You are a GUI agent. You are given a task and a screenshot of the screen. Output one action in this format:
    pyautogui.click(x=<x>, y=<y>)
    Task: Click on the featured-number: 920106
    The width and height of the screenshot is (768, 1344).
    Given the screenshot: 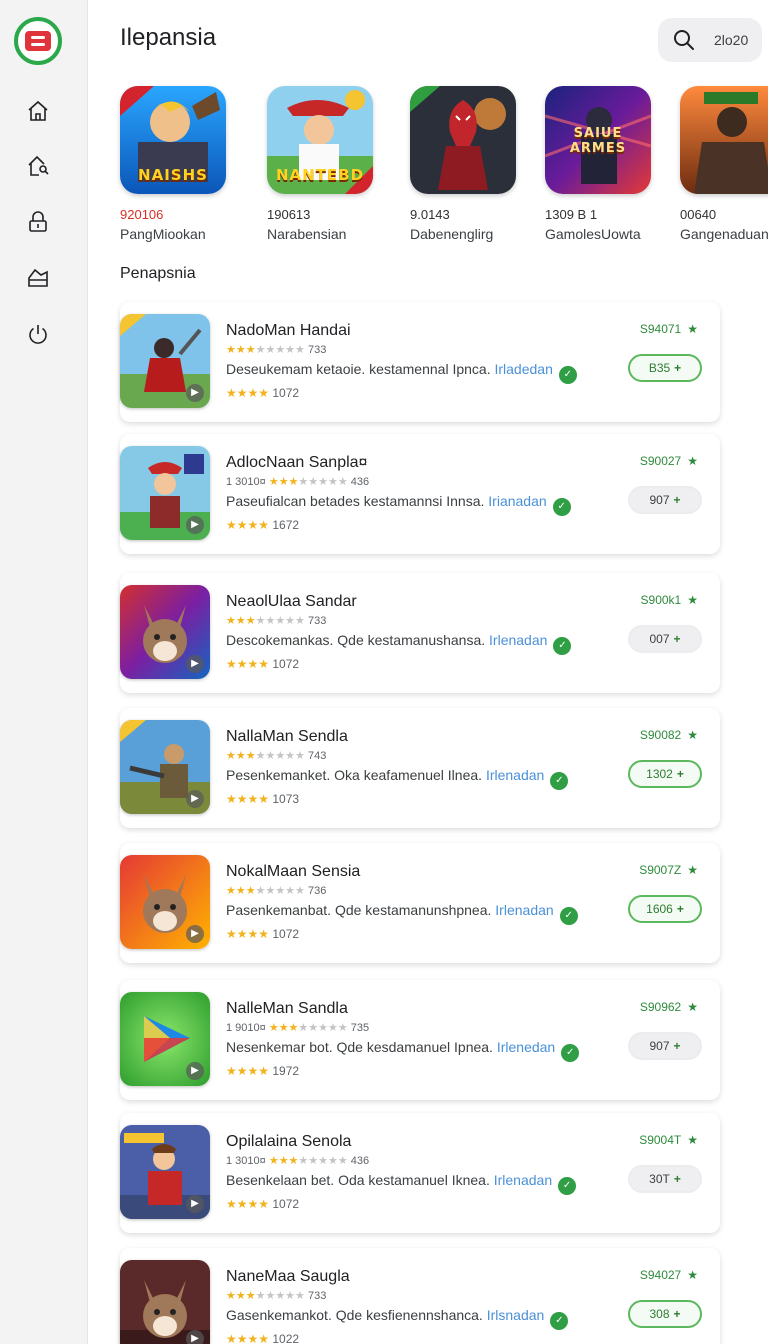 What is the action you would take?
    pyautogui.click(x=142, y=214)
    